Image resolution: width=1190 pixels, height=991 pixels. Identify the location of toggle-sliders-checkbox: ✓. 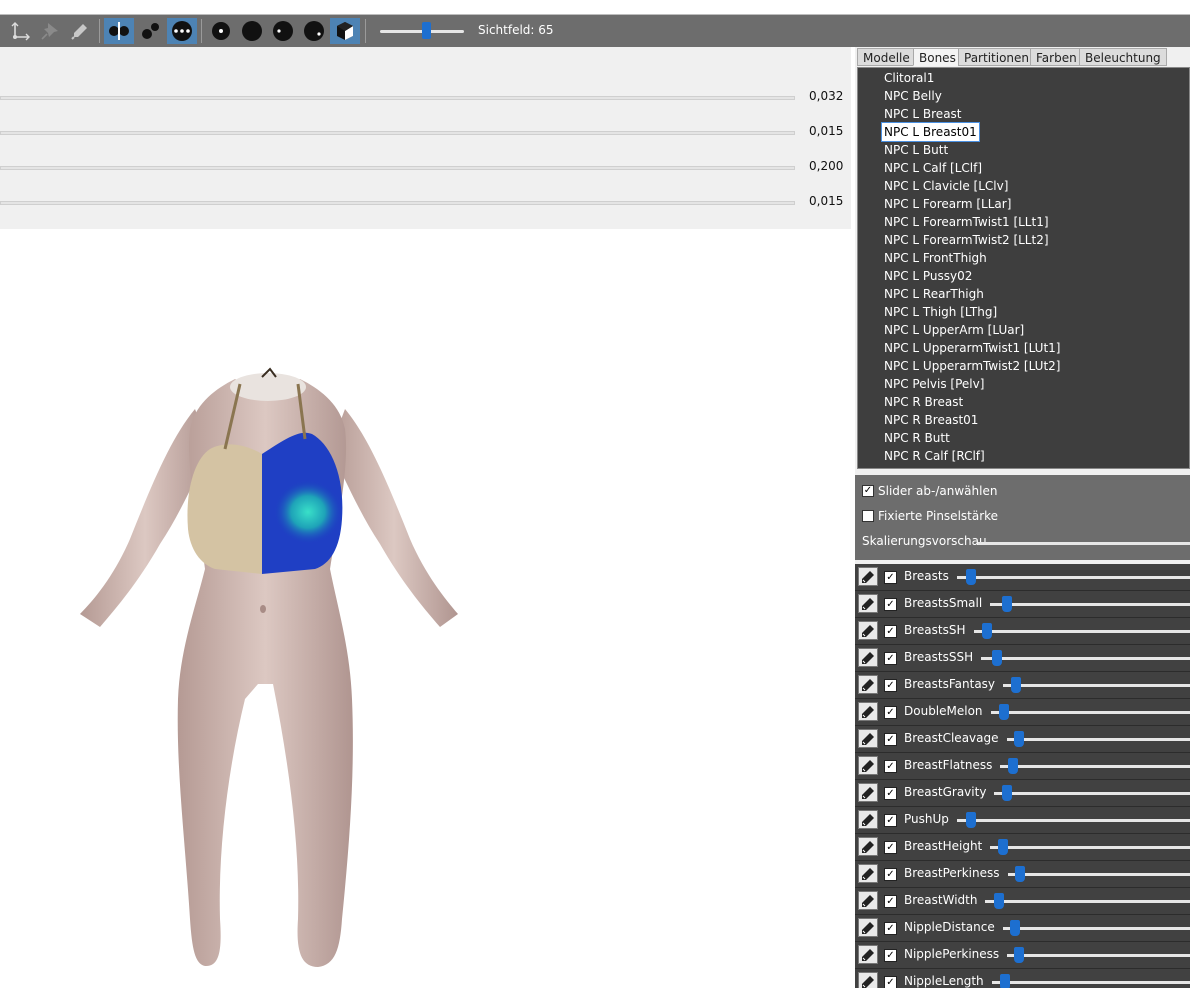
(868, 491).